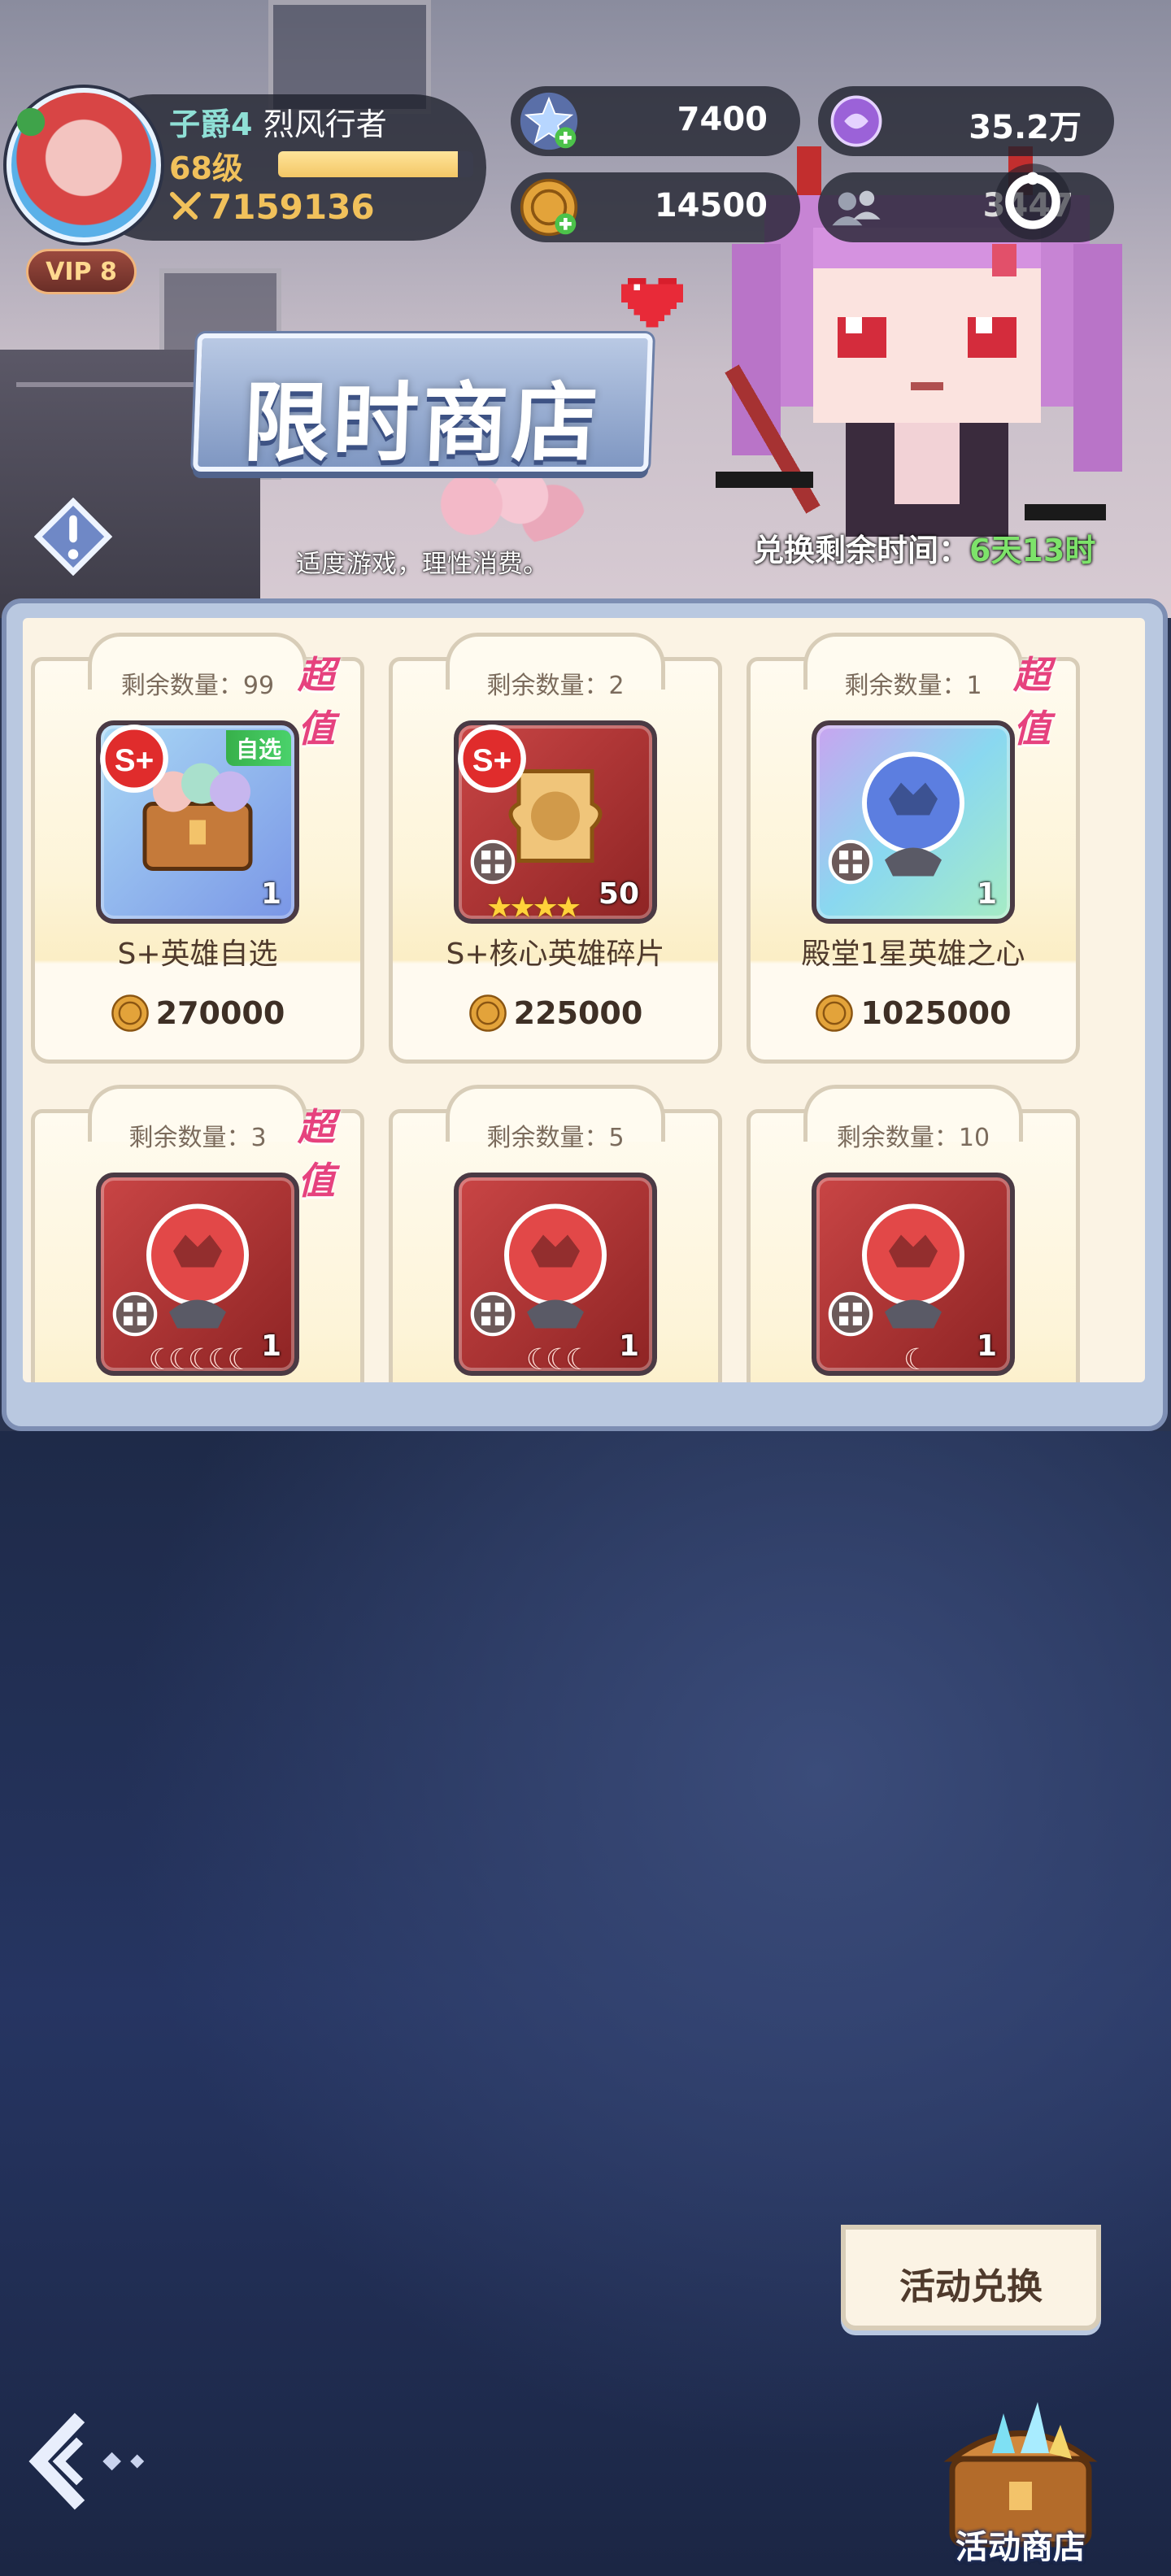 This screenshot has height=2576, width=1171. What do you see at coordinates (936, 1013) in the screenshot?
I see `price-value: 1025000` at bounding box center [936, 1013].